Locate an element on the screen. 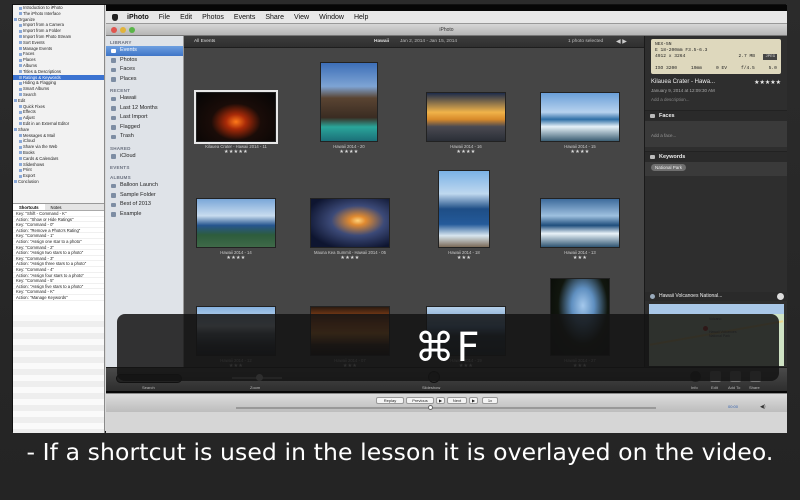 The image size is (800, 500). shortcut-overlay-text: ⌘F is located at coordinates (448, 347).